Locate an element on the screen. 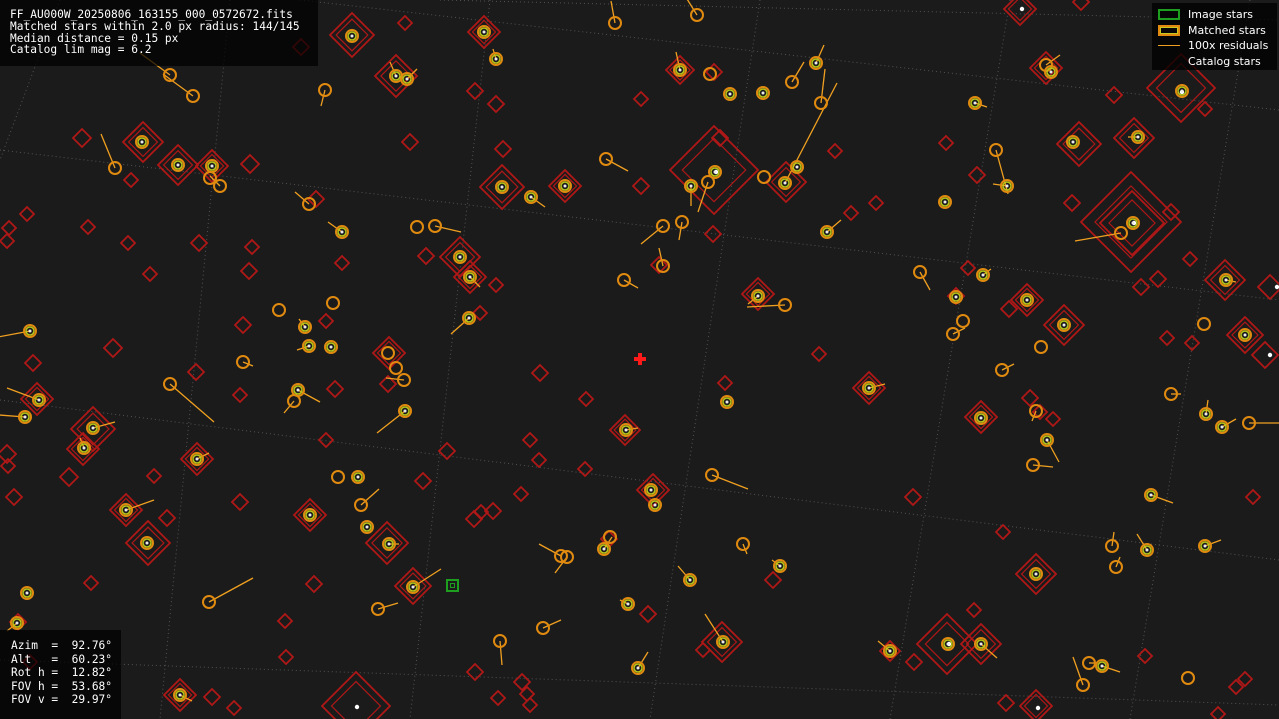 This screenshot has width=1279, height=719. azimuth-text: Azim = 92.76° is located at coordinates (62, 645).